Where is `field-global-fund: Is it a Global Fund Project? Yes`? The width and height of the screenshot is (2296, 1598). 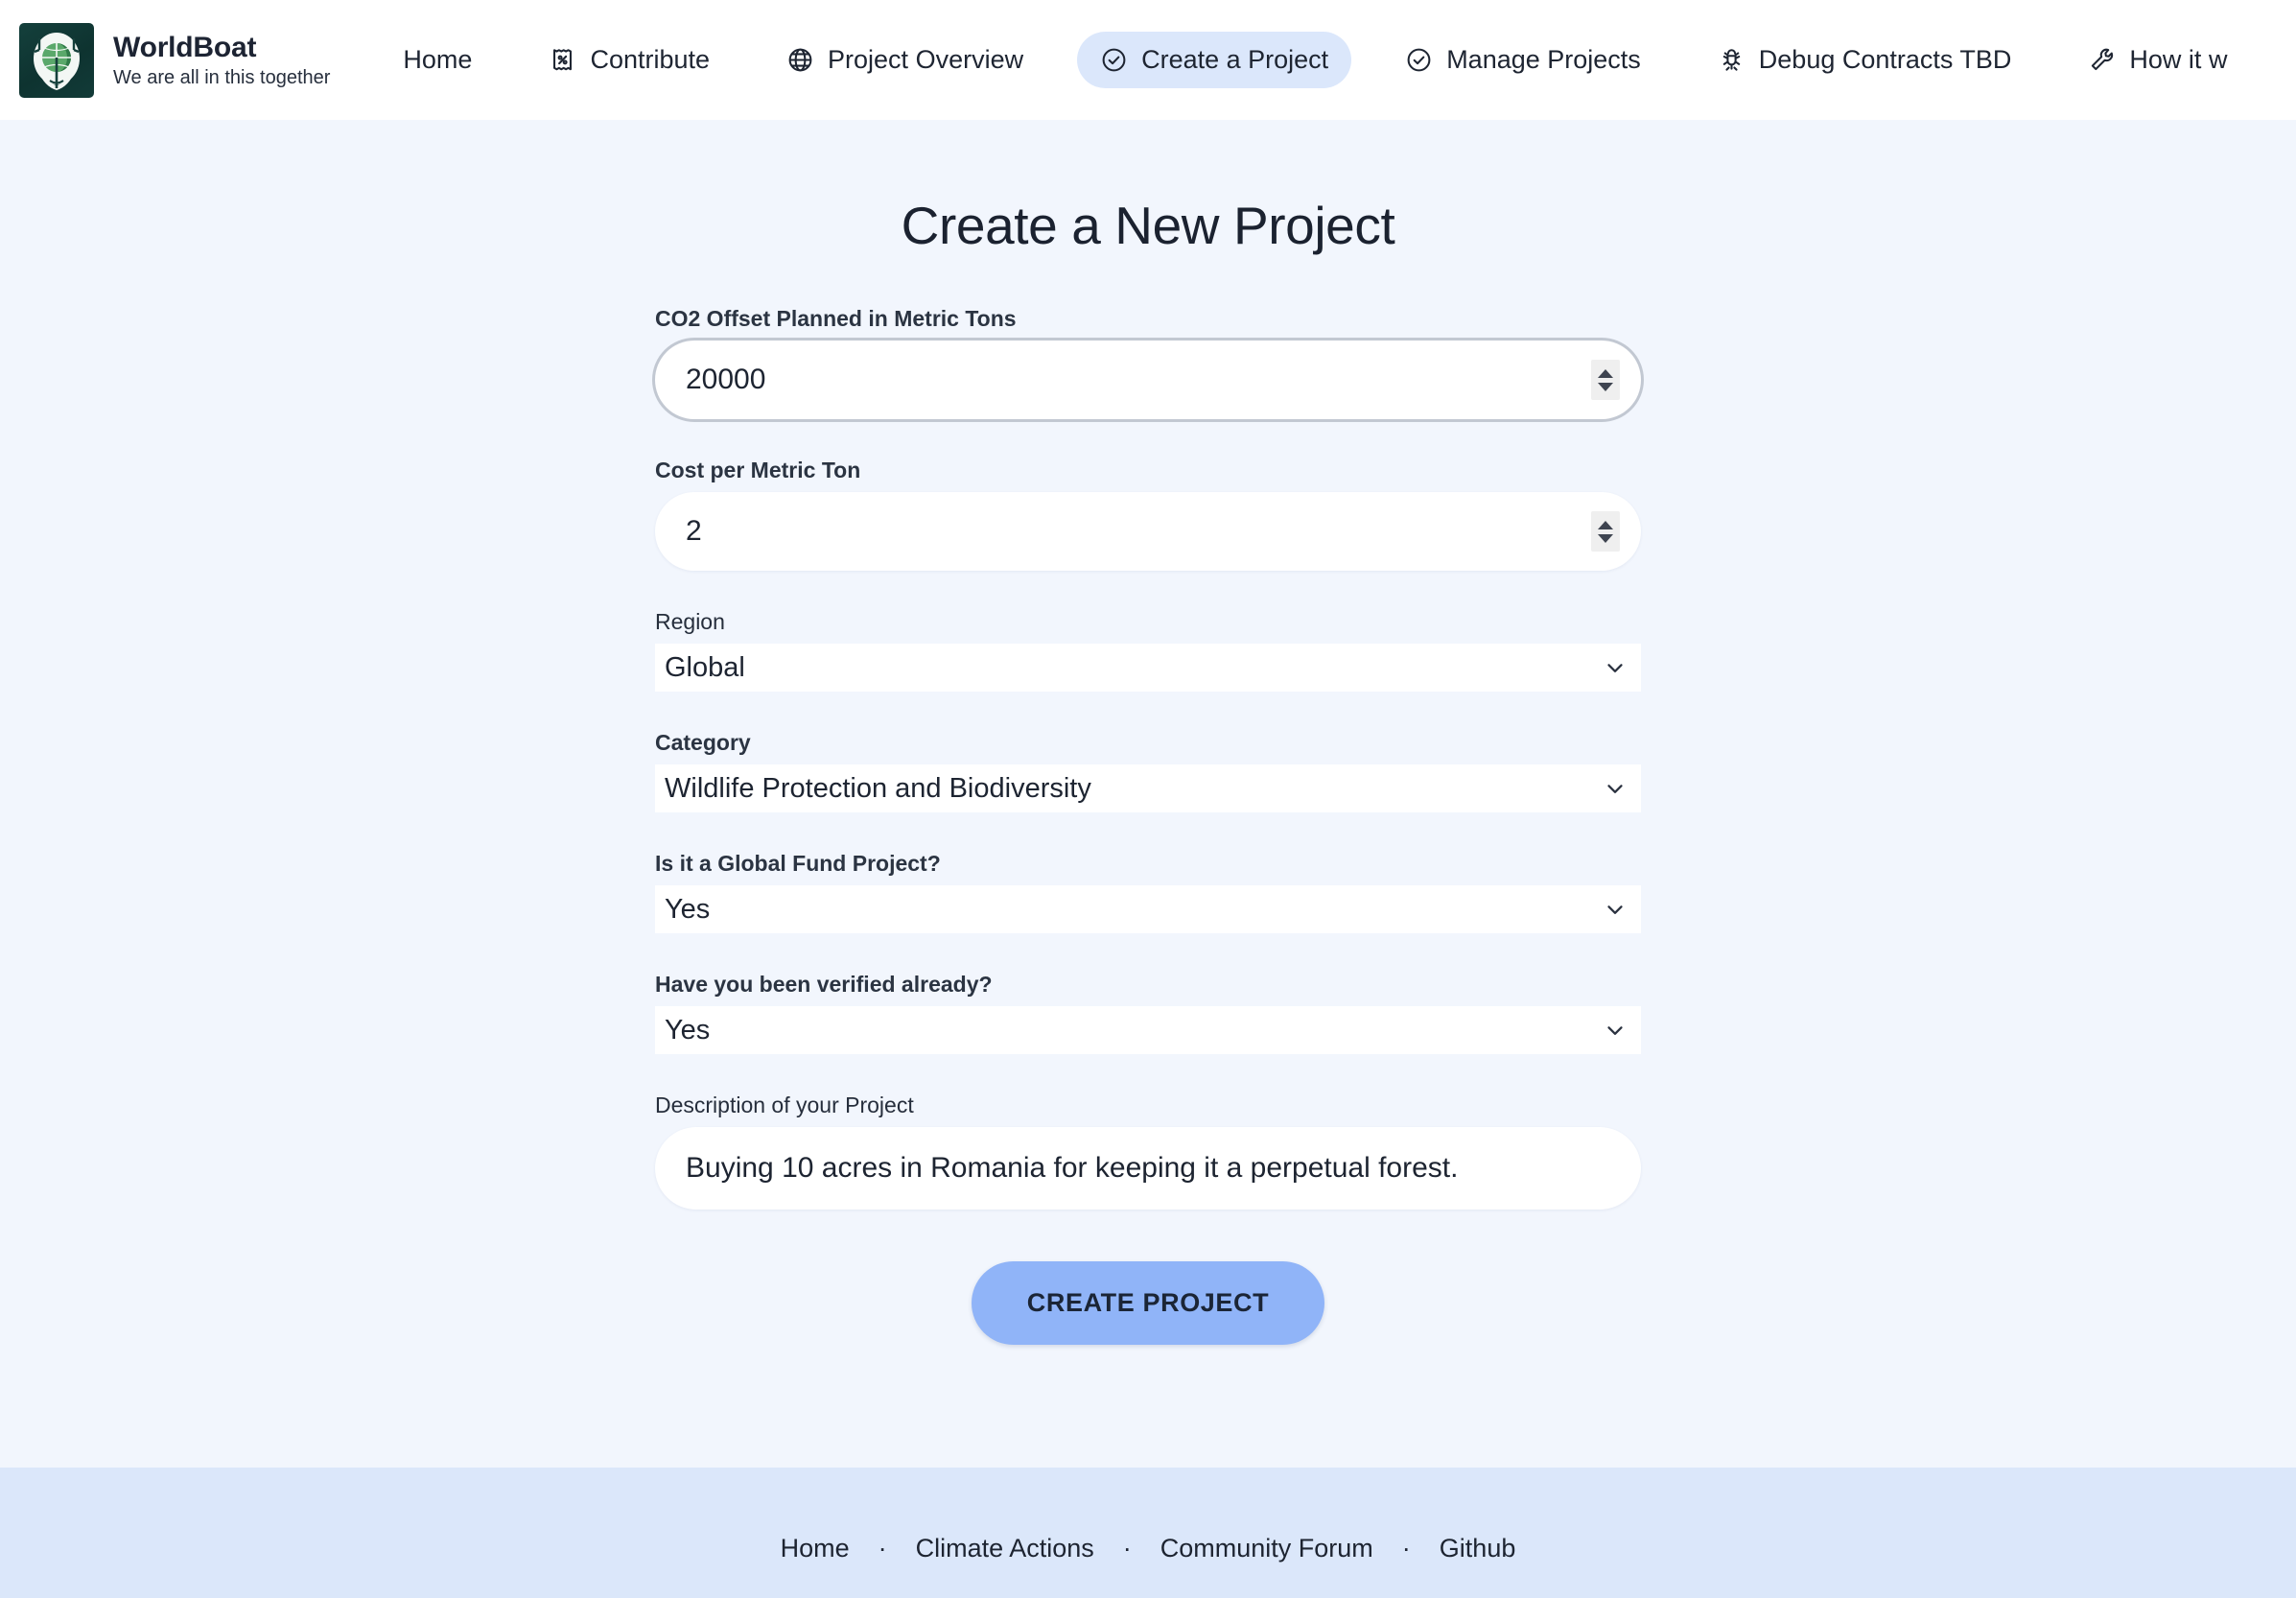
field-global-fund: Is it a Global Fund Project? Yes is located at coordinates (1148, 892).